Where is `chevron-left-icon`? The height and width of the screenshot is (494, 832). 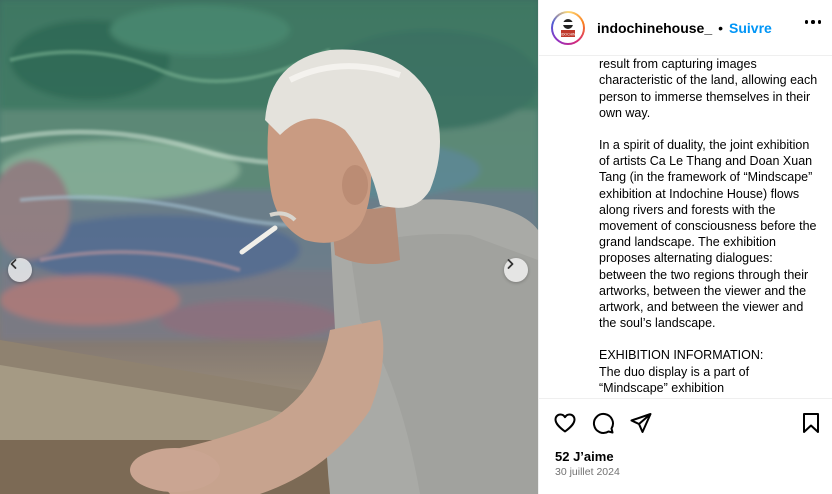 chevron-left-icon is located at coordinates (13, 264).